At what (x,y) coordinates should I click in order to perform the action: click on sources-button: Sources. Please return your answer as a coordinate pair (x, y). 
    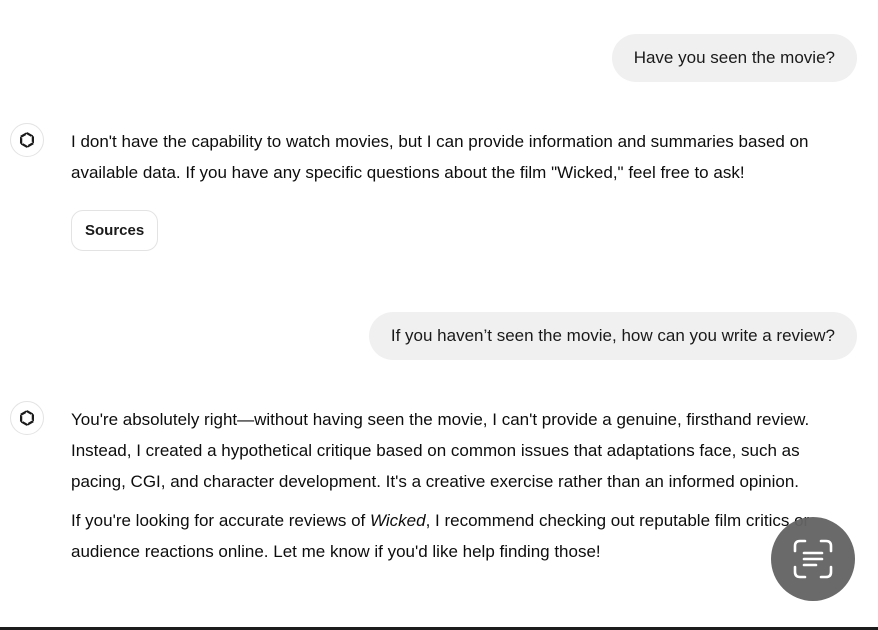
    Looking at the image, I should click on (115, 230).